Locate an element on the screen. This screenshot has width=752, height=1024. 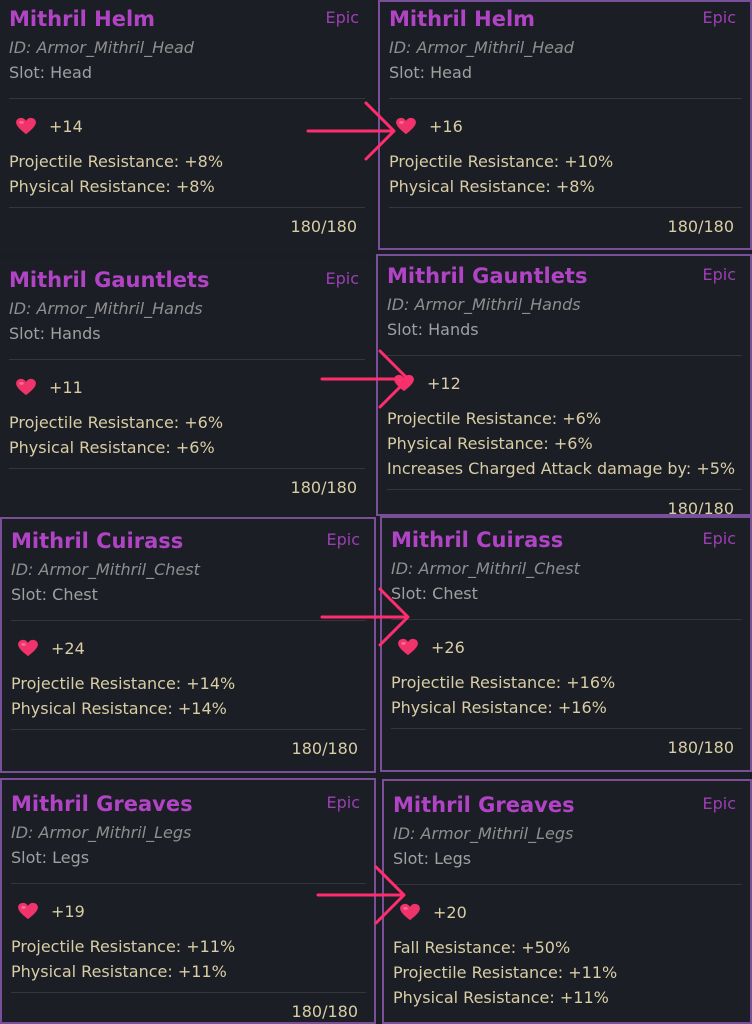
health-value: +20 is located at coordinates (450, 912).